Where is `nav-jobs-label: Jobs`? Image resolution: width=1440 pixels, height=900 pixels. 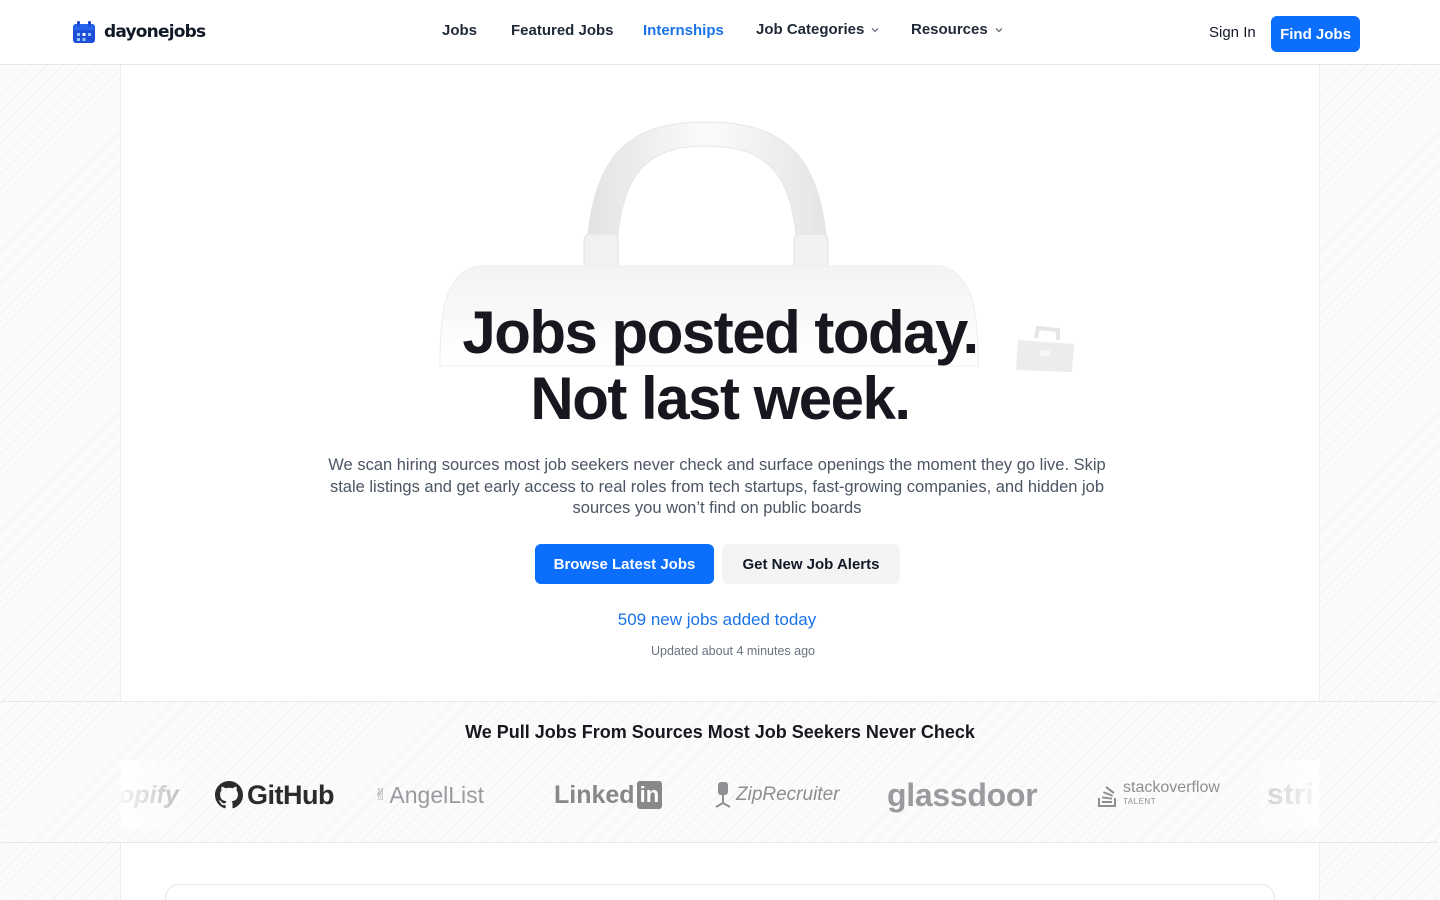
nav-jobs-label: Jobs is located at coordinates (460, 30).